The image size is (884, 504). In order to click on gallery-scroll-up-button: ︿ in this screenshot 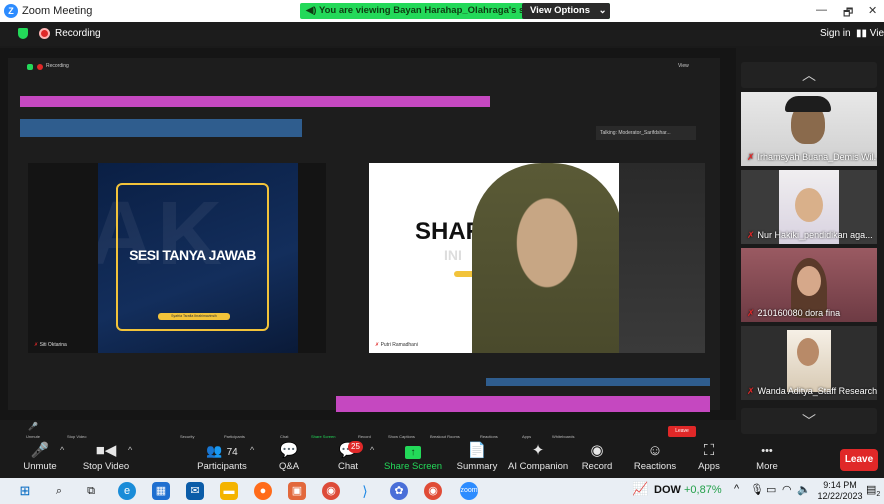, I will do `click(809, 75)`.